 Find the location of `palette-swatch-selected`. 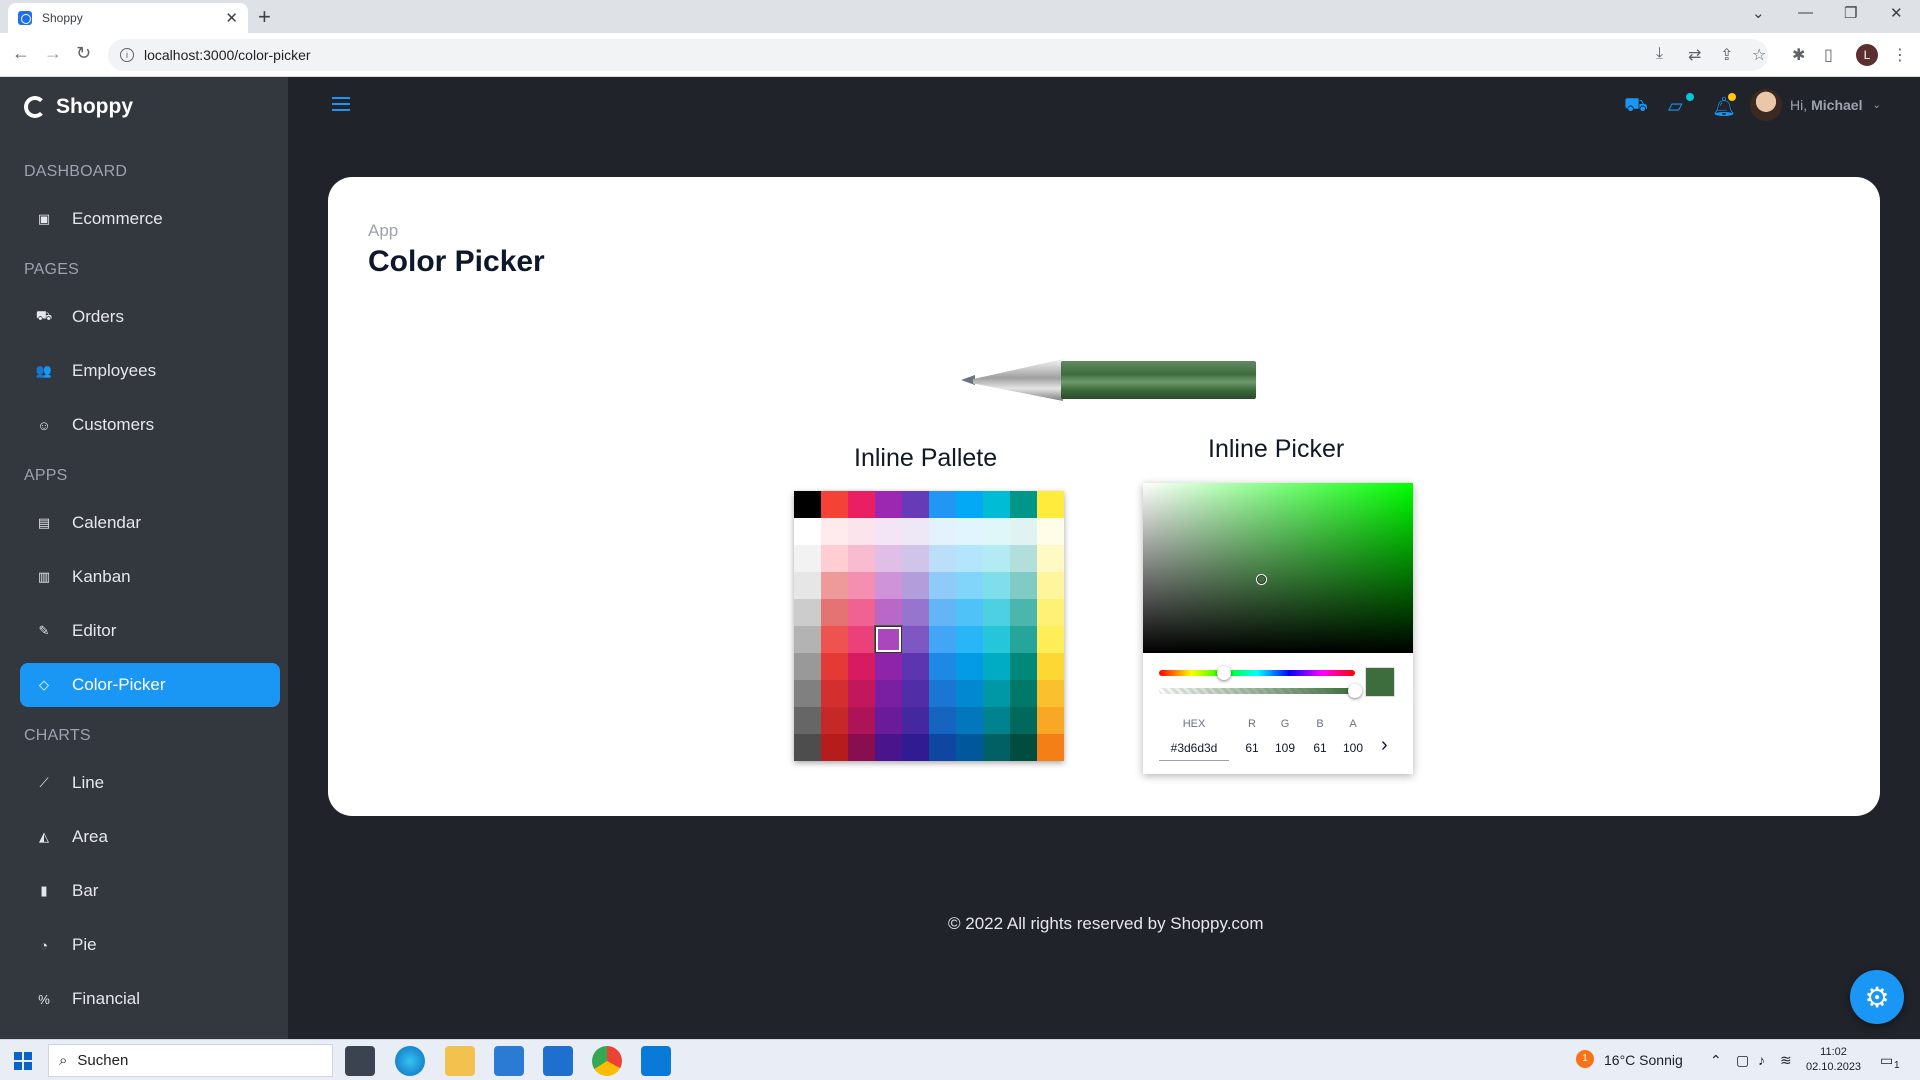

palette-swatch-selected is located at coordinates (888, 639).